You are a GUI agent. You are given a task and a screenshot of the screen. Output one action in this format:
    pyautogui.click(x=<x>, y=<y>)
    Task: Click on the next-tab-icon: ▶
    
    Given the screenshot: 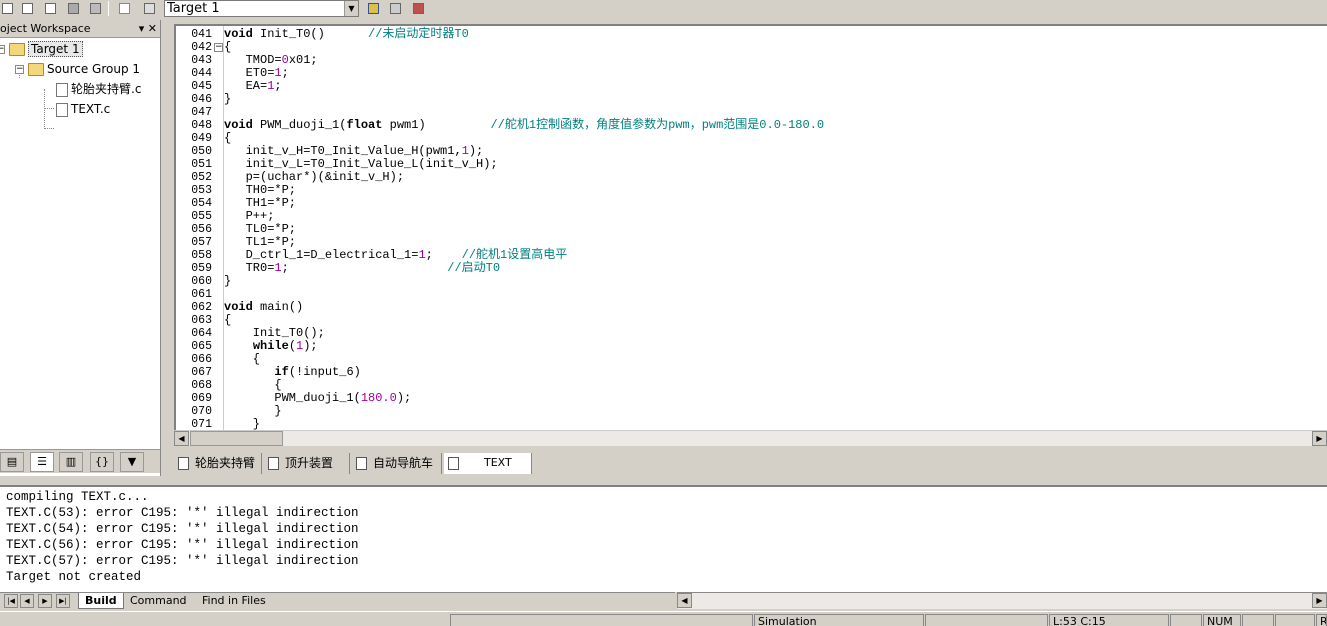 What is the action you would take?
    pyautogui.click(x=45, y=601)
    